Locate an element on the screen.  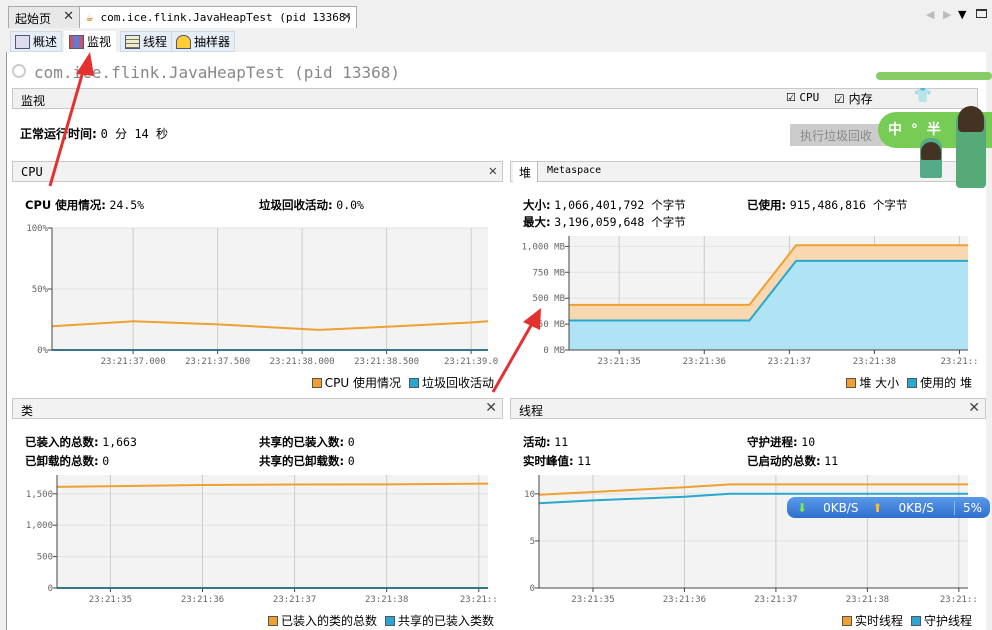
legend-item: 实时线程 is located at coordinates (872, 620).